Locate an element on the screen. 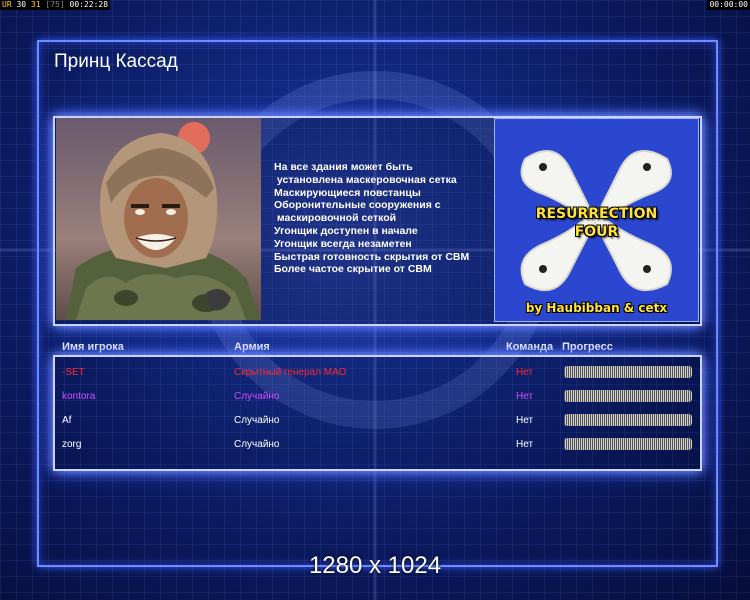 The image size is (750, 600). map-credit: by Haubibban & cetx is located at coordinates (596, 308).